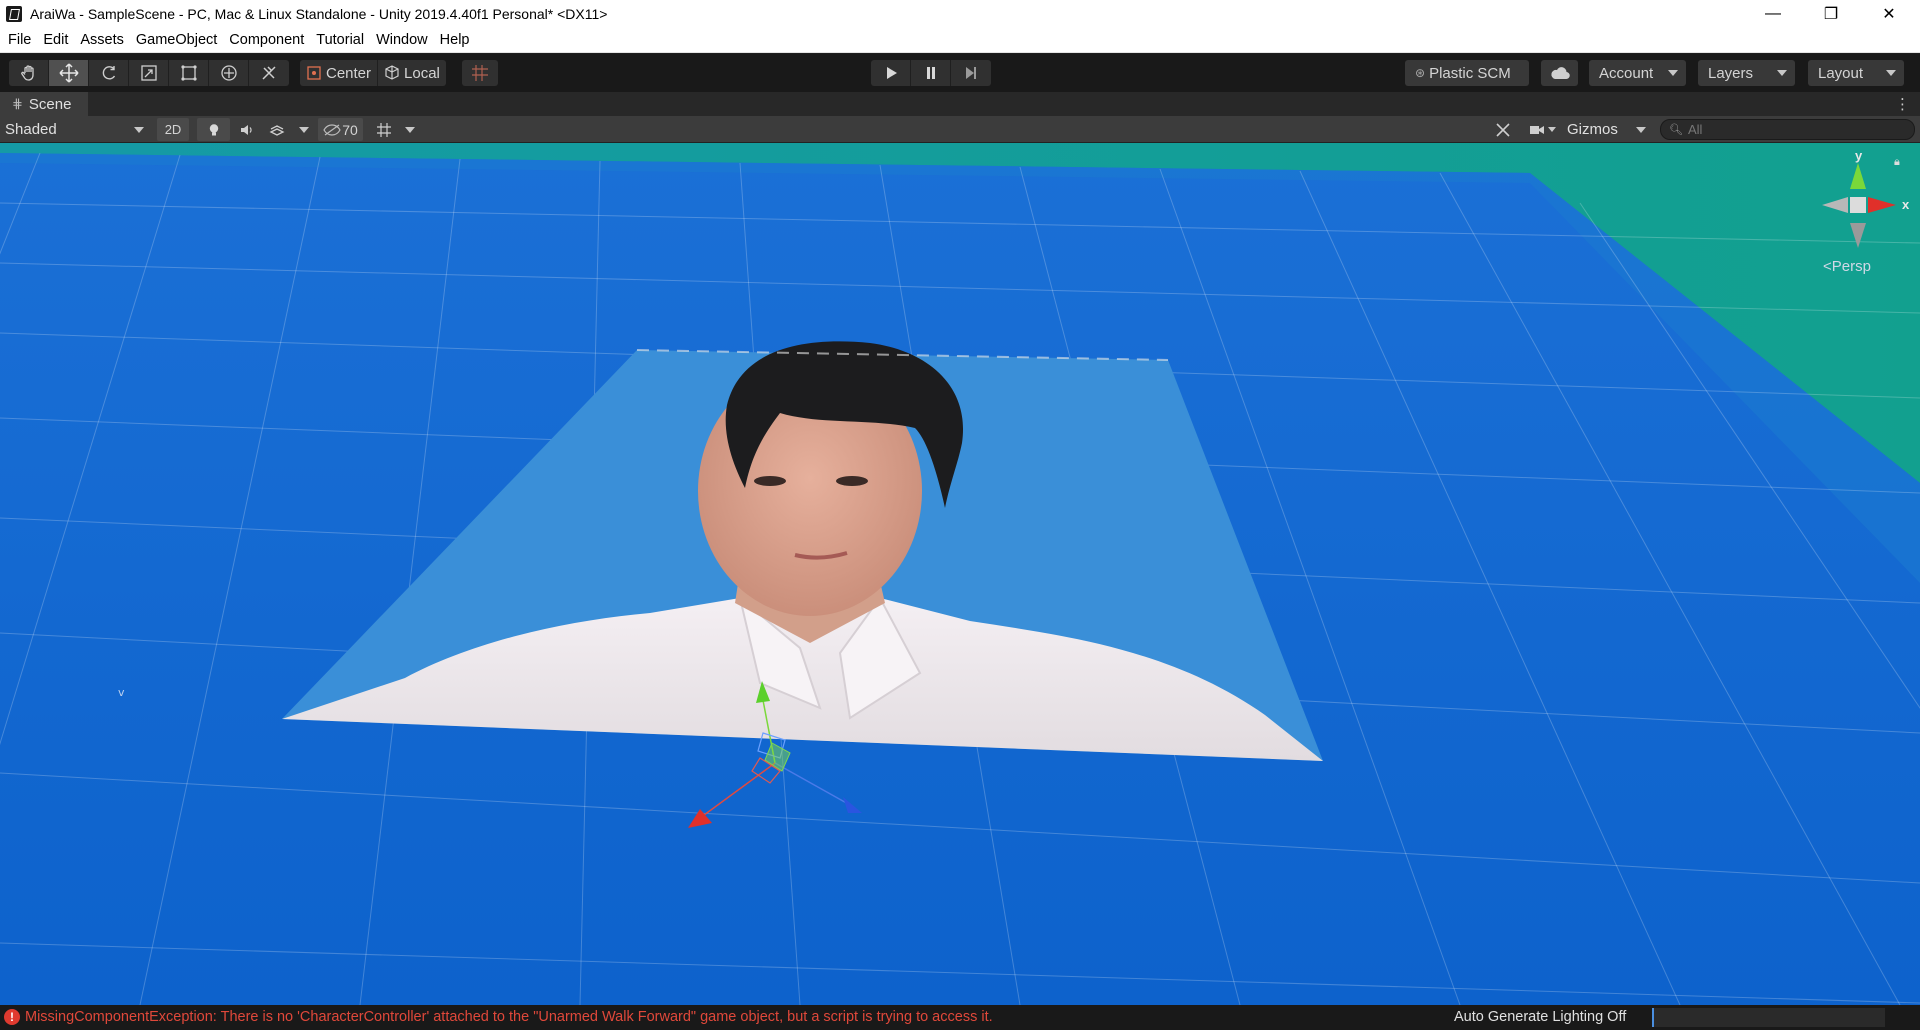 The height and width of the screenshot is (1030, 1920). Describe the element at coordinates (1847, 266) in the screenshot. I see `projection-toggle: <Persp` at that location.